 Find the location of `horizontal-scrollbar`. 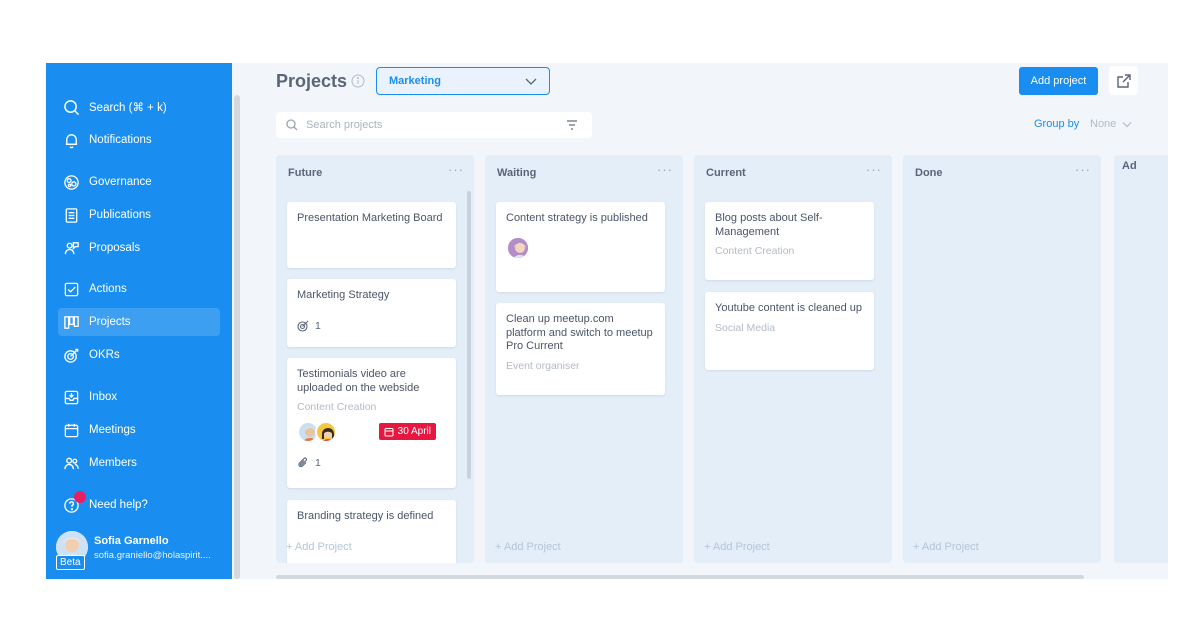

horizontal-scrollbar is located at coordinates (680, 577).